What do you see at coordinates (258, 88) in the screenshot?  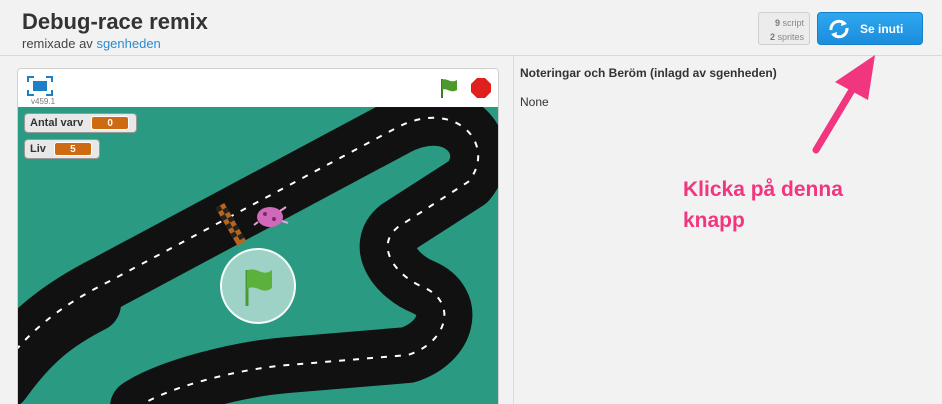 I see `player-toolbar: v459.1` at bounding box center [258, 88].